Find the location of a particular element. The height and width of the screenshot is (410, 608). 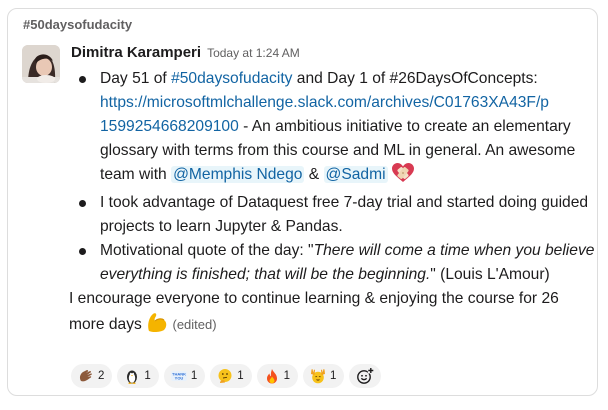

text: " (Louis L'Amour) is located at coordinates (490, 274).